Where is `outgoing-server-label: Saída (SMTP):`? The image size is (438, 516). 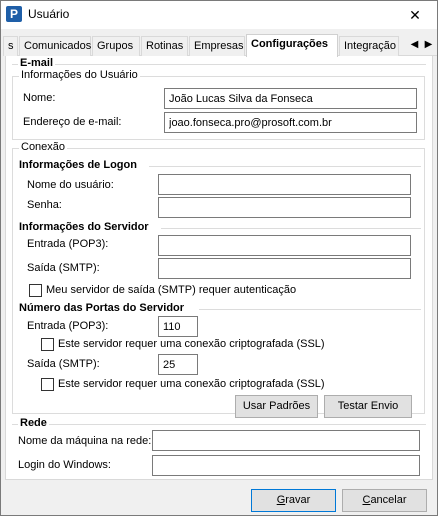 outgoing-server-label: Saída (SMTP): is located at coordinates (63, 268).